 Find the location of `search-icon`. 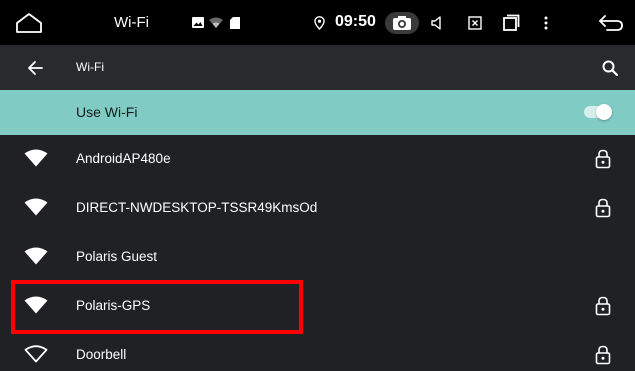

search-icon is located at coordinates (610, 67).